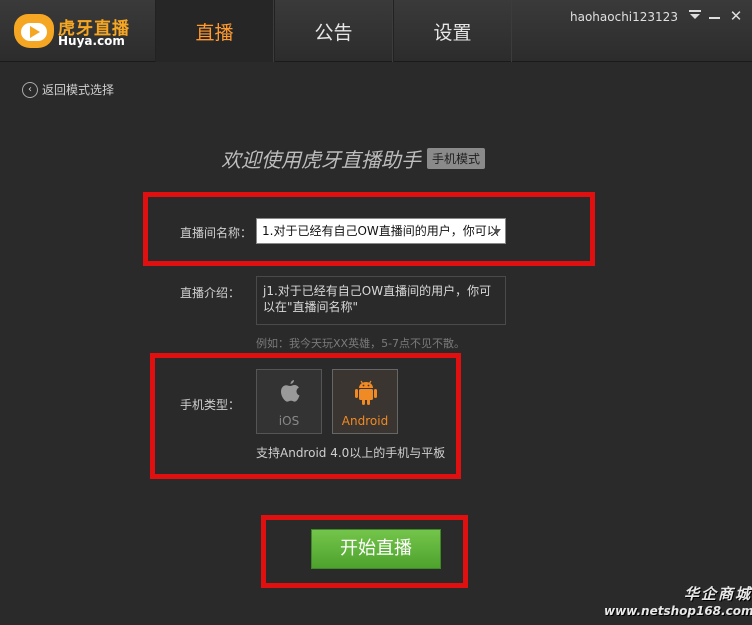  What do you see at coordinates (678, 600) in the screenshot?
I see `watermark: 华企商城 www.netshop168.com` at bounding box center [678, 600].